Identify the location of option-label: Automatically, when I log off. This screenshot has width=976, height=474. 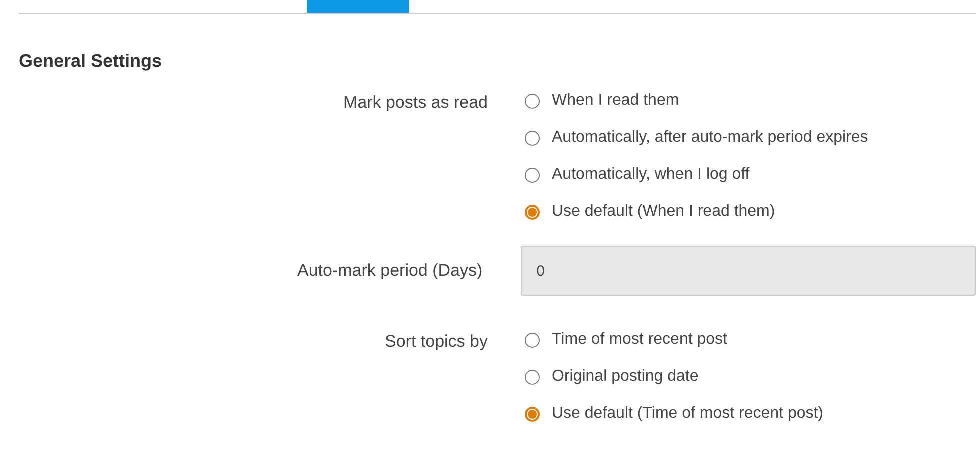
(651, 175).